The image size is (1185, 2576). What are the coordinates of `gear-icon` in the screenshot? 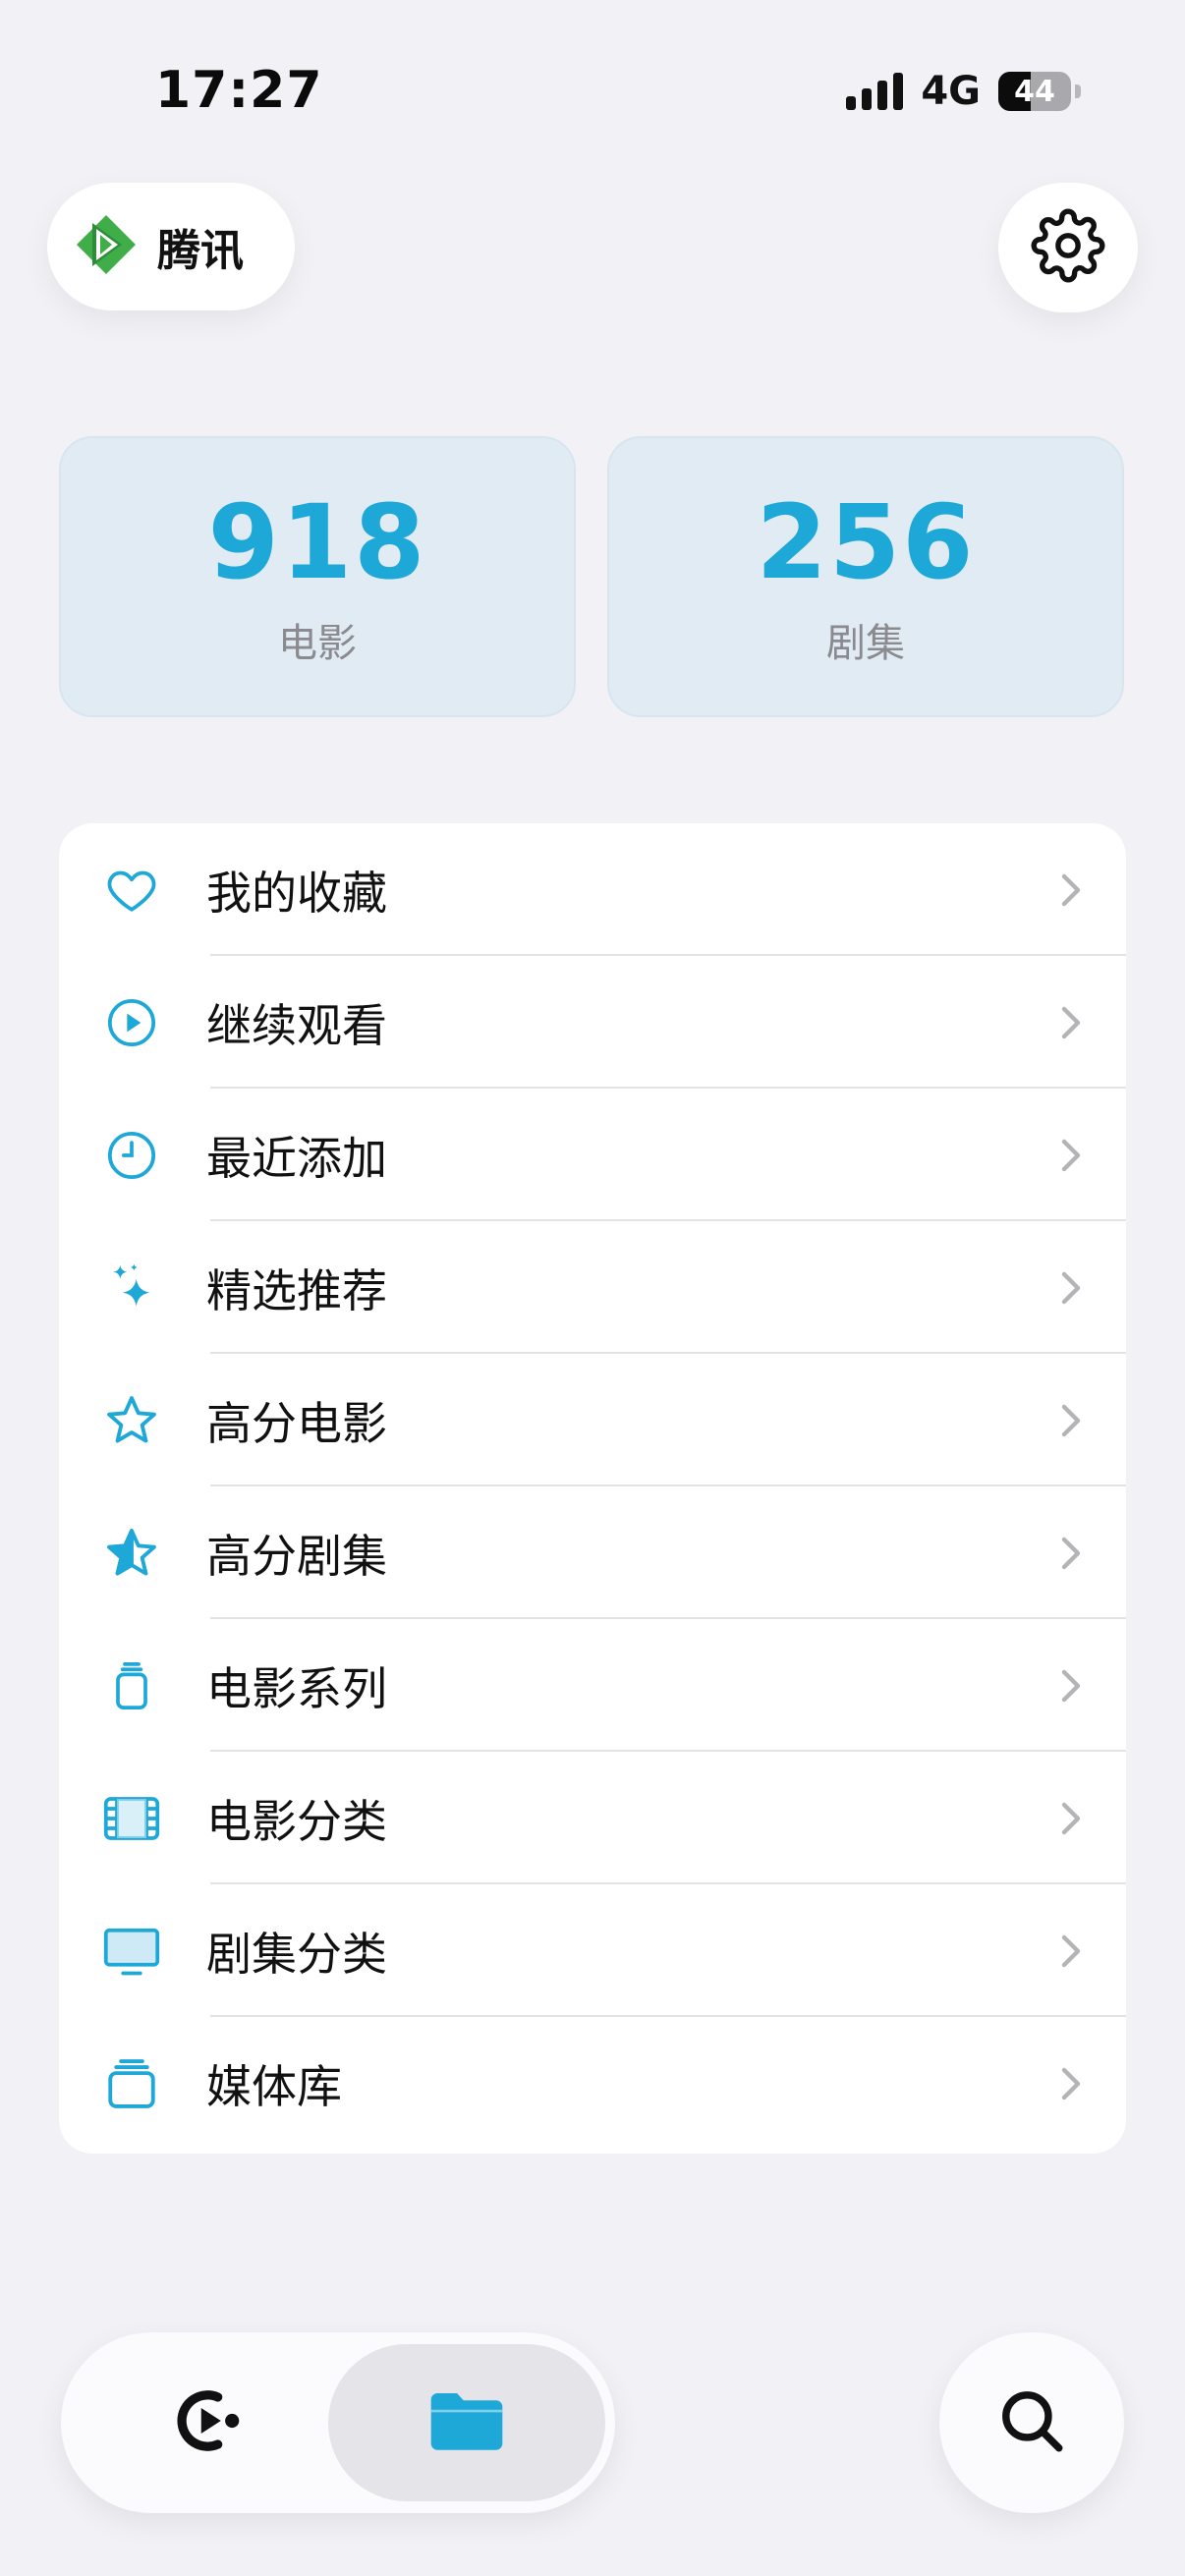 It's located at (1068, 247).